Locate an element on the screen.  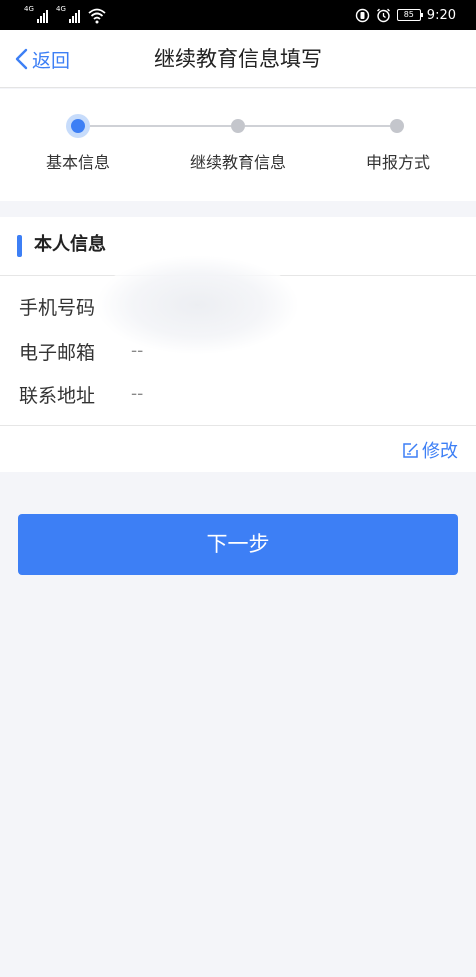
network-type-label: 4G is located at coordinates (29, 9).